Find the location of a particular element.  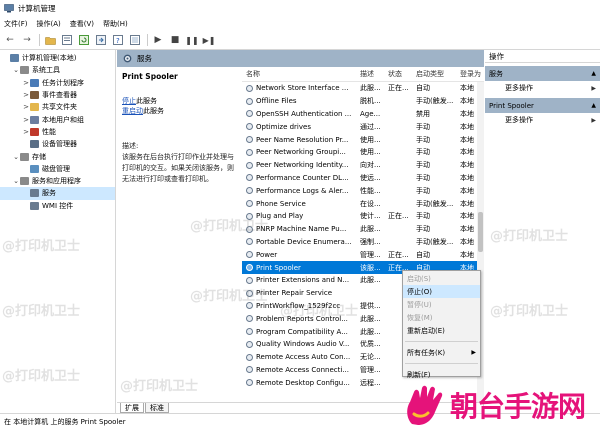

export-icon is located at coordinates (101, 40).